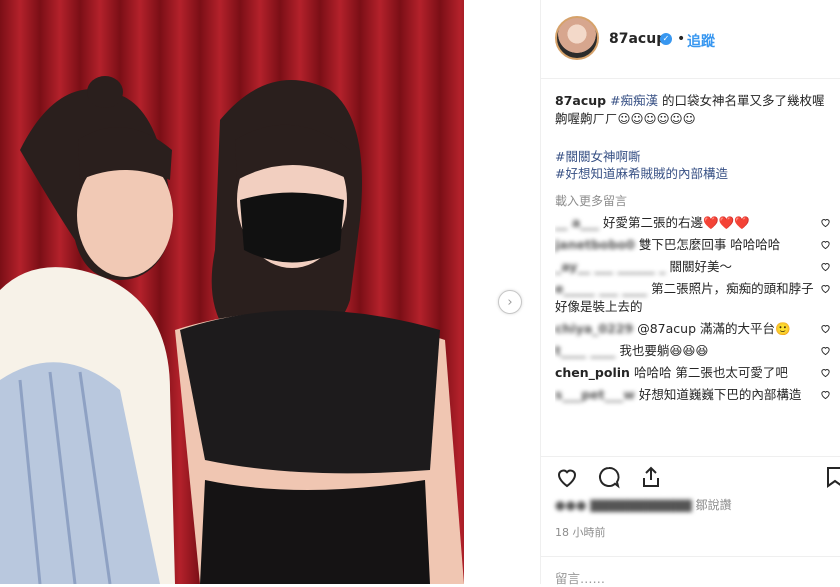  Describe the element at coordinates (701, 266) in the screenshot. I see `comment-text: 關關好美～` at that location.